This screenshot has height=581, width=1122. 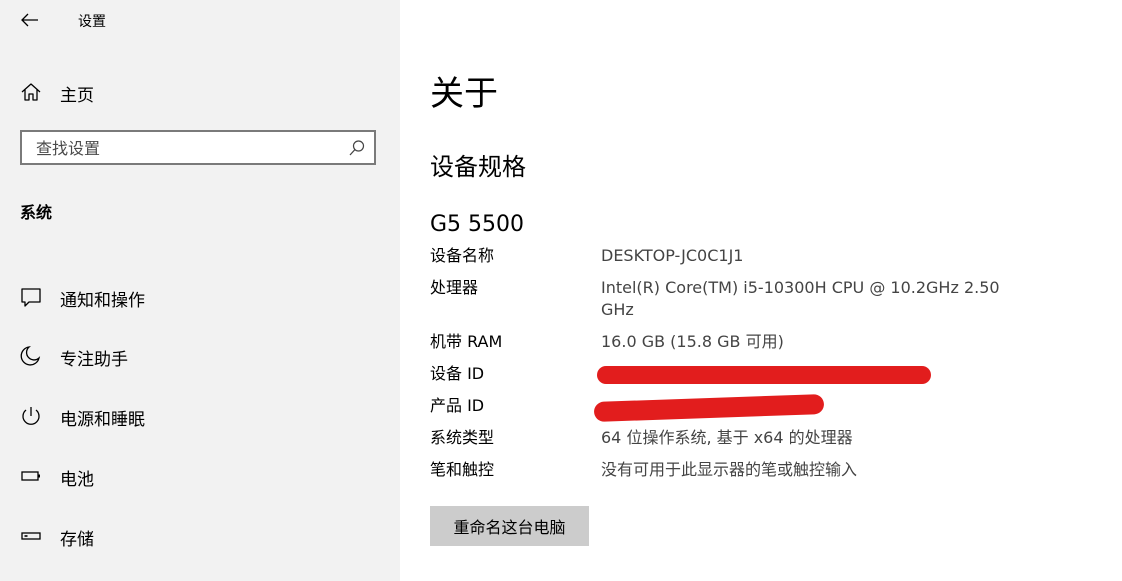 What do you see at coordinates (200, 356) in the screenshot?
I see `sidebar-item-focus-assist: 专注助手` at bounding box center [200, 356].